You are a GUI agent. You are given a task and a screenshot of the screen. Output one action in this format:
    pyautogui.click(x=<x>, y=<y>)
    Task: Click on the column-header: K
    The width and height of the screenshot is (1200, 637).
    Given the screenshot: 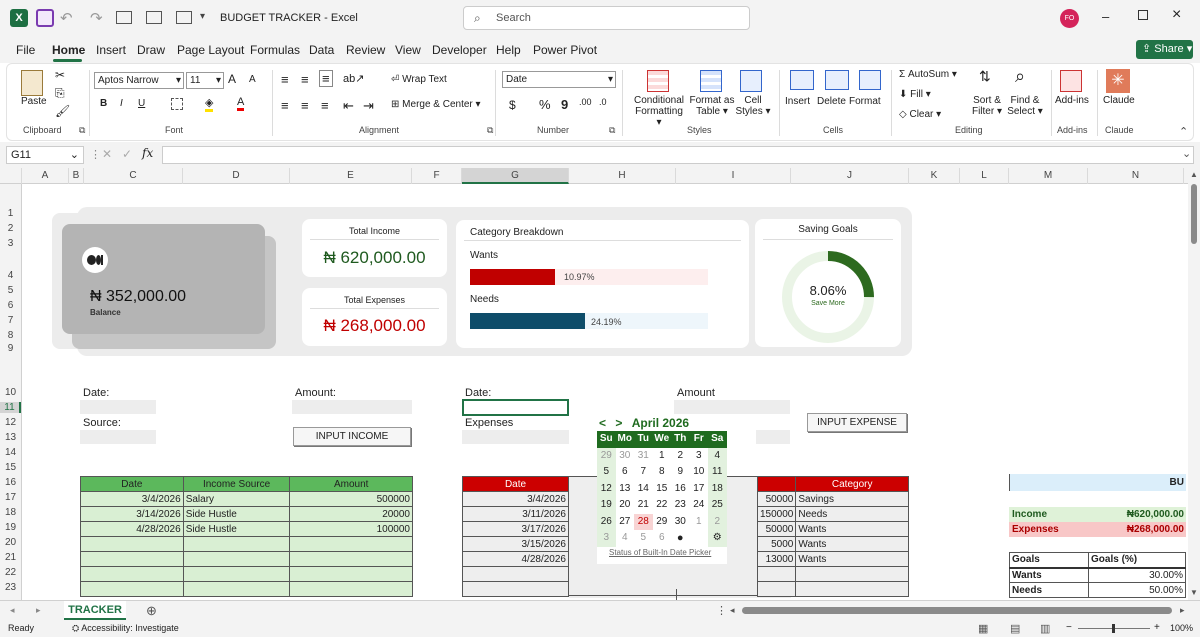 What is the action you would take?
    pyautogui.click(x=934, y=176)
    